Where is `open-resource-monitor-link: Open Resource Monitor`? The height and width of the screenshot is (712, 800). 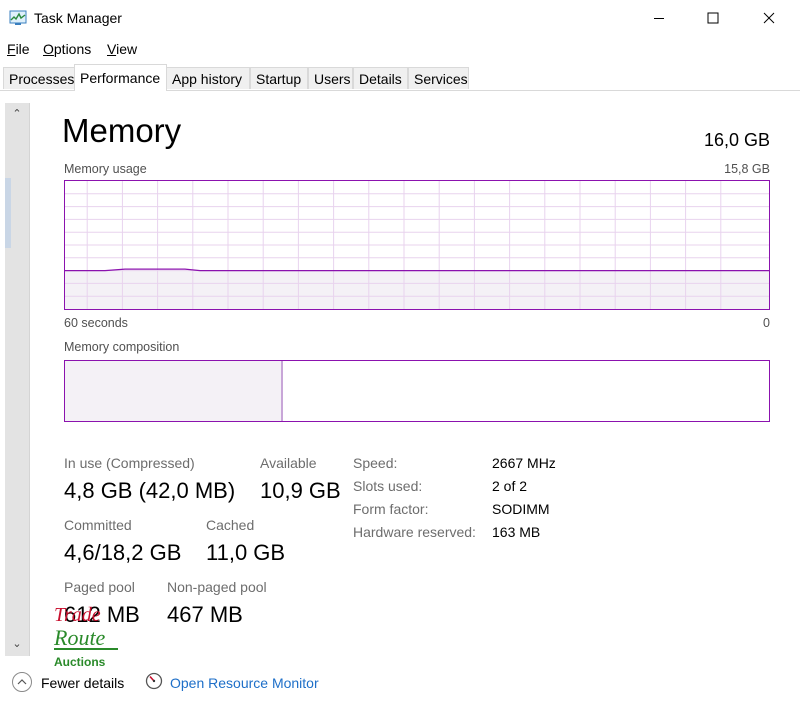 open-resource-monitor-link: Open Resource Monitor is located at coordinates (244, 683).